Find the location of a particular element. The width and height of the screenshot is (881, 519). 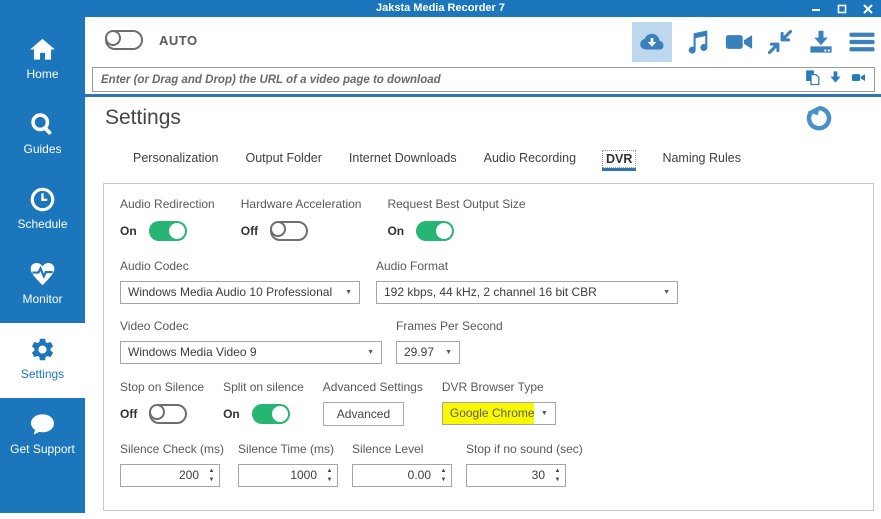

hardware-acceleration-toggle is located at coordinates (289, 231).